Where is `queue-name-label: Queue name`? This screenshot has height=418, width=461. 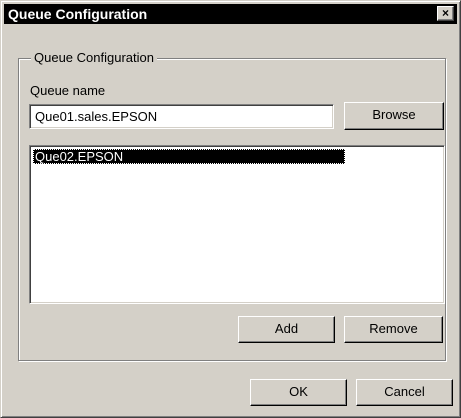
queue-name-label: Queue name is located at coordinates (68, 90).